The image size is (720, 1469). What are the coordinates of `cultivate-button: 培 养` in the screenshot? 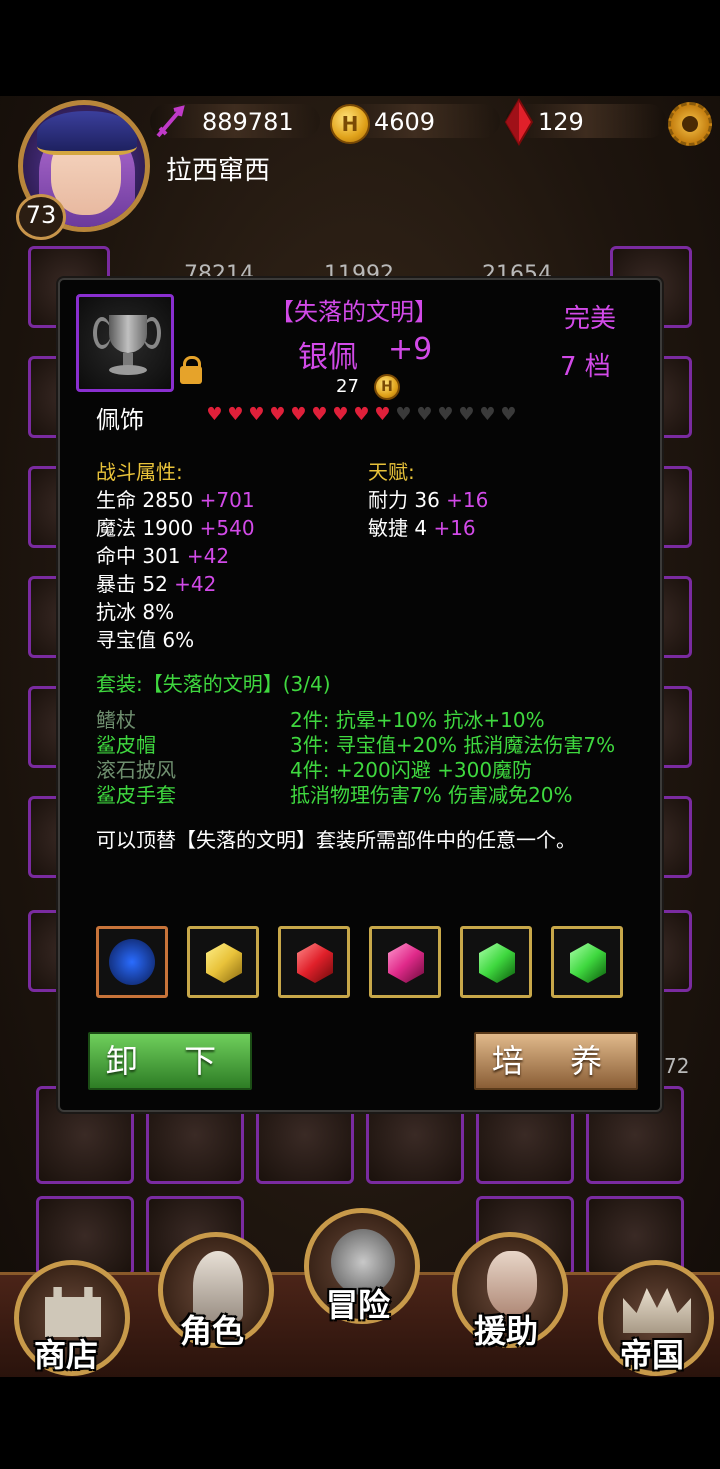 It's located at (556, 1061).